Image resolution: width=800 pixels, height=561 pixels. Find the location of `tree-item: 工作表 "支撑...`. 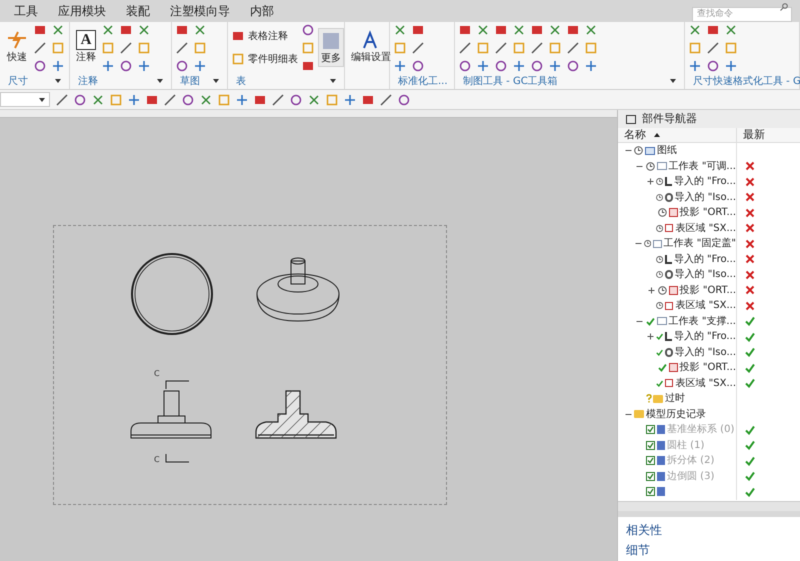

tree-item: 工作表 "支撑... is located at coordinates (702, 321).